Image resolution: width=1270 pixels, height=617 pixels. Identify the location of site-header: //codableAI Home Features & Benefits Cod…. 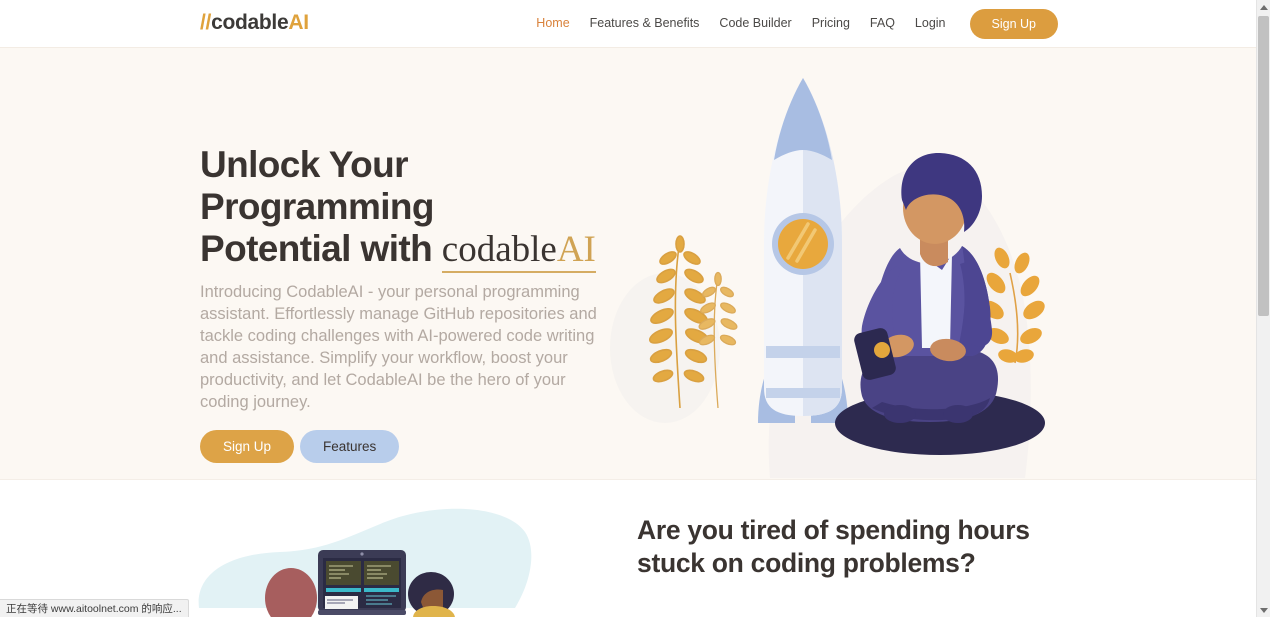
(628, 23).